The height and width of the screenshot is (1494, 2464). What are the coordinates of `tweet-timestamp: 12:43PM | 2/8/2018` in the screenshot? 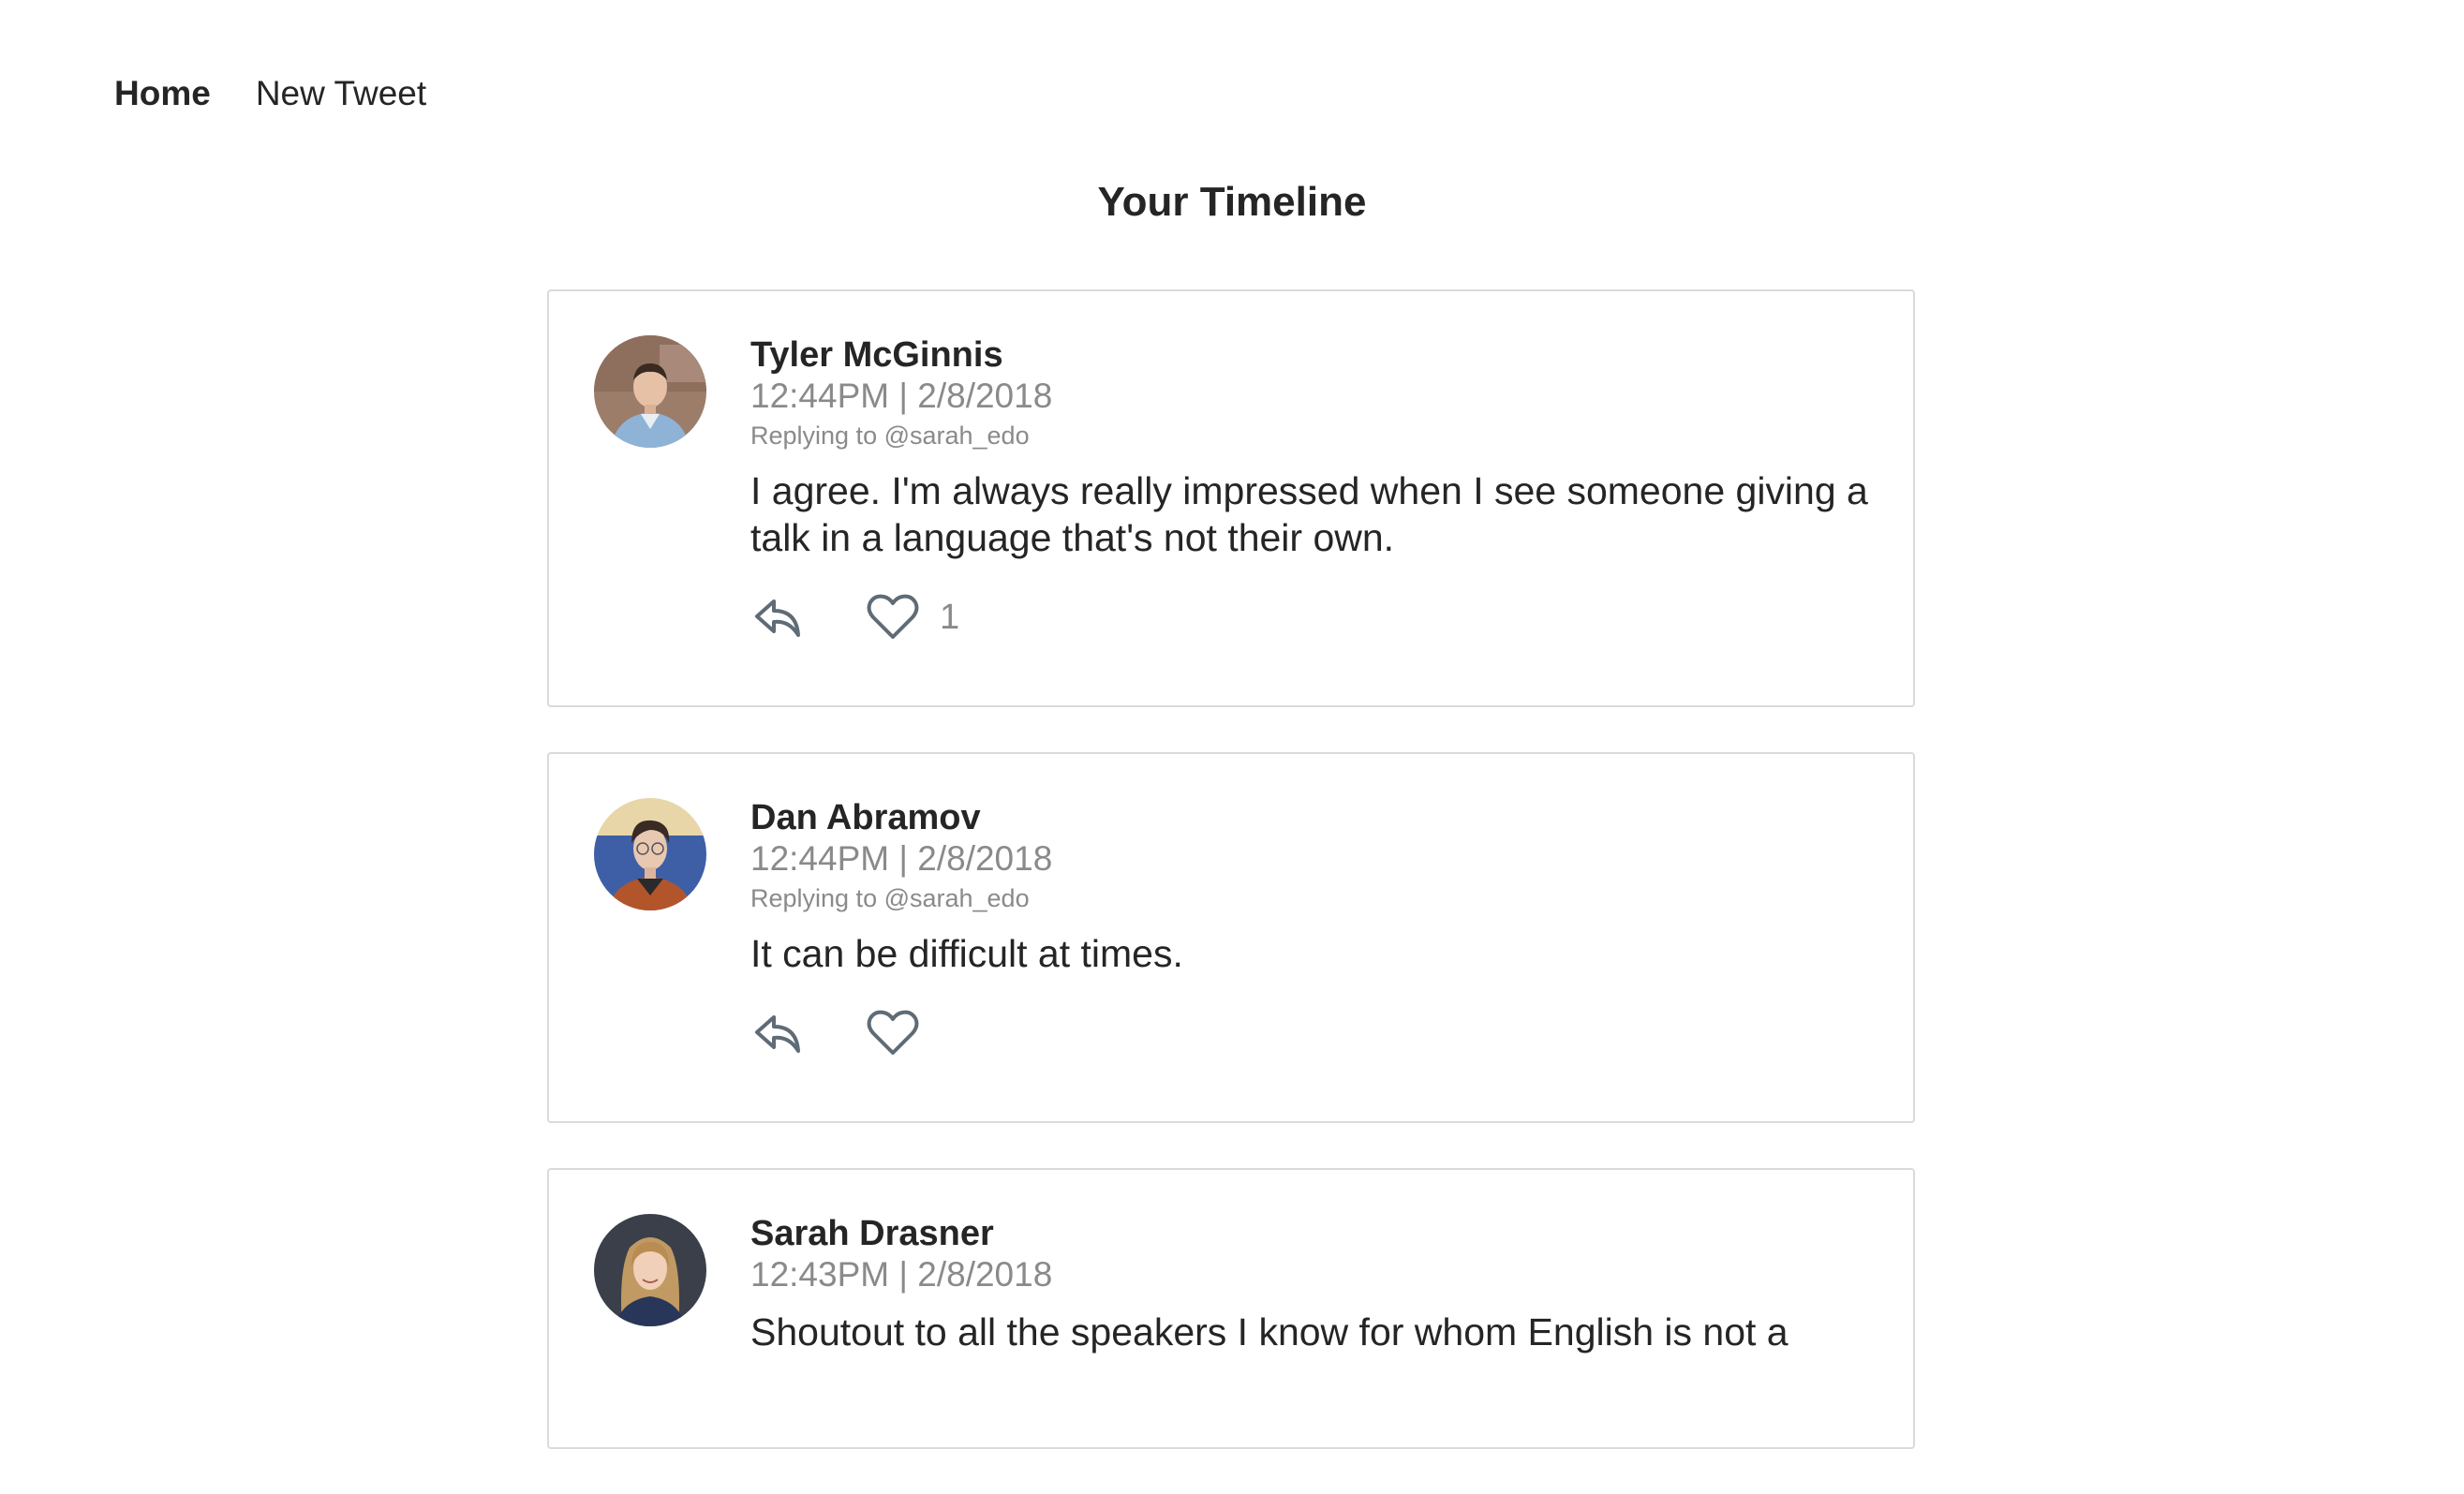 It's located at (902, 1274).